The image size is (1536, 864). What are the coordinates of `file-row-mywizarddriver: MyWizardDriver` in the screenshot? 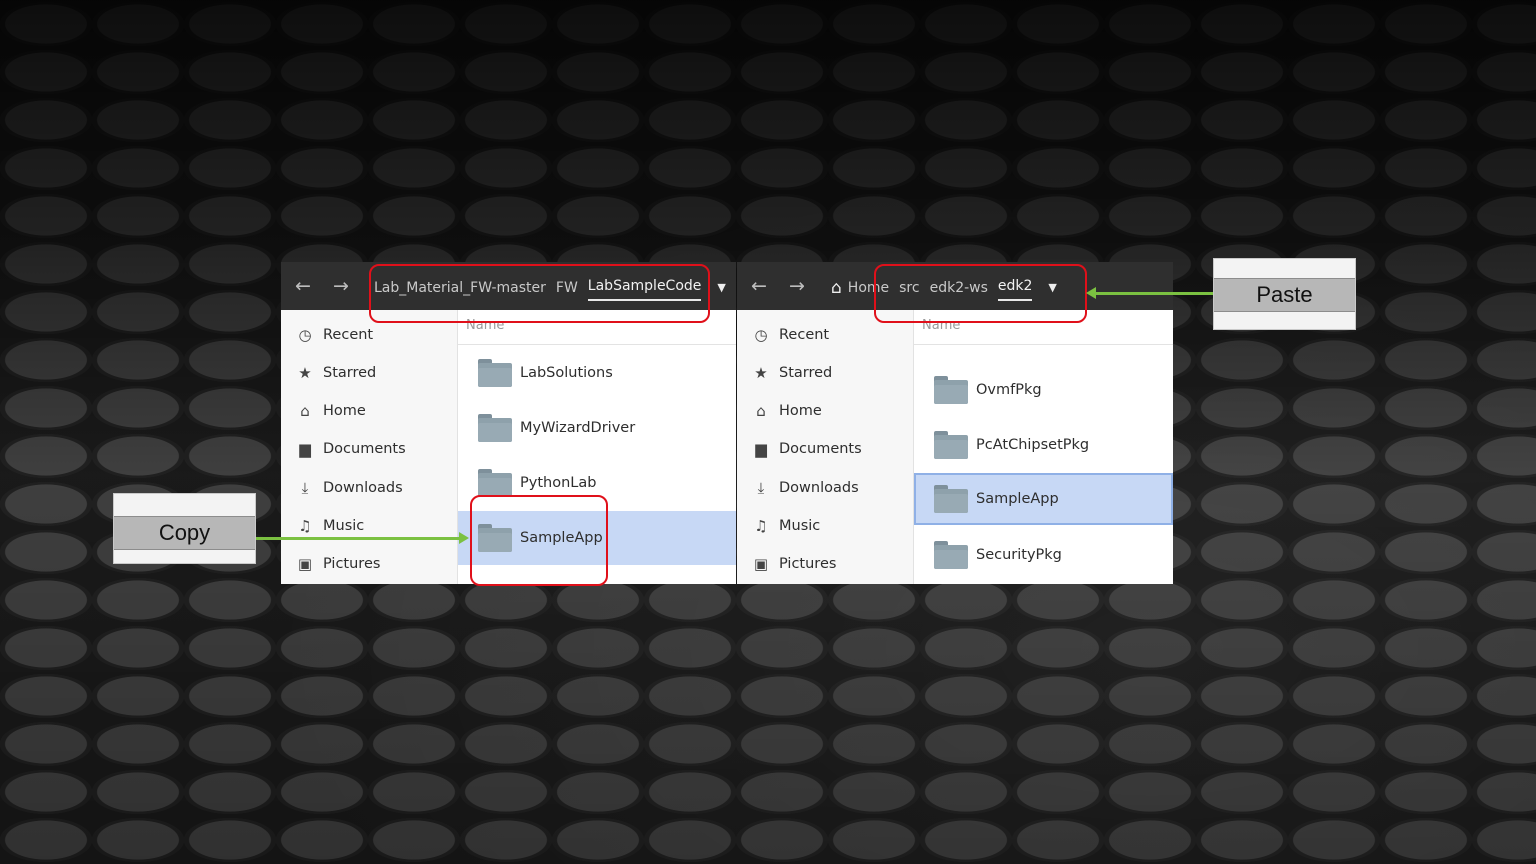 It's located at (597, 428).